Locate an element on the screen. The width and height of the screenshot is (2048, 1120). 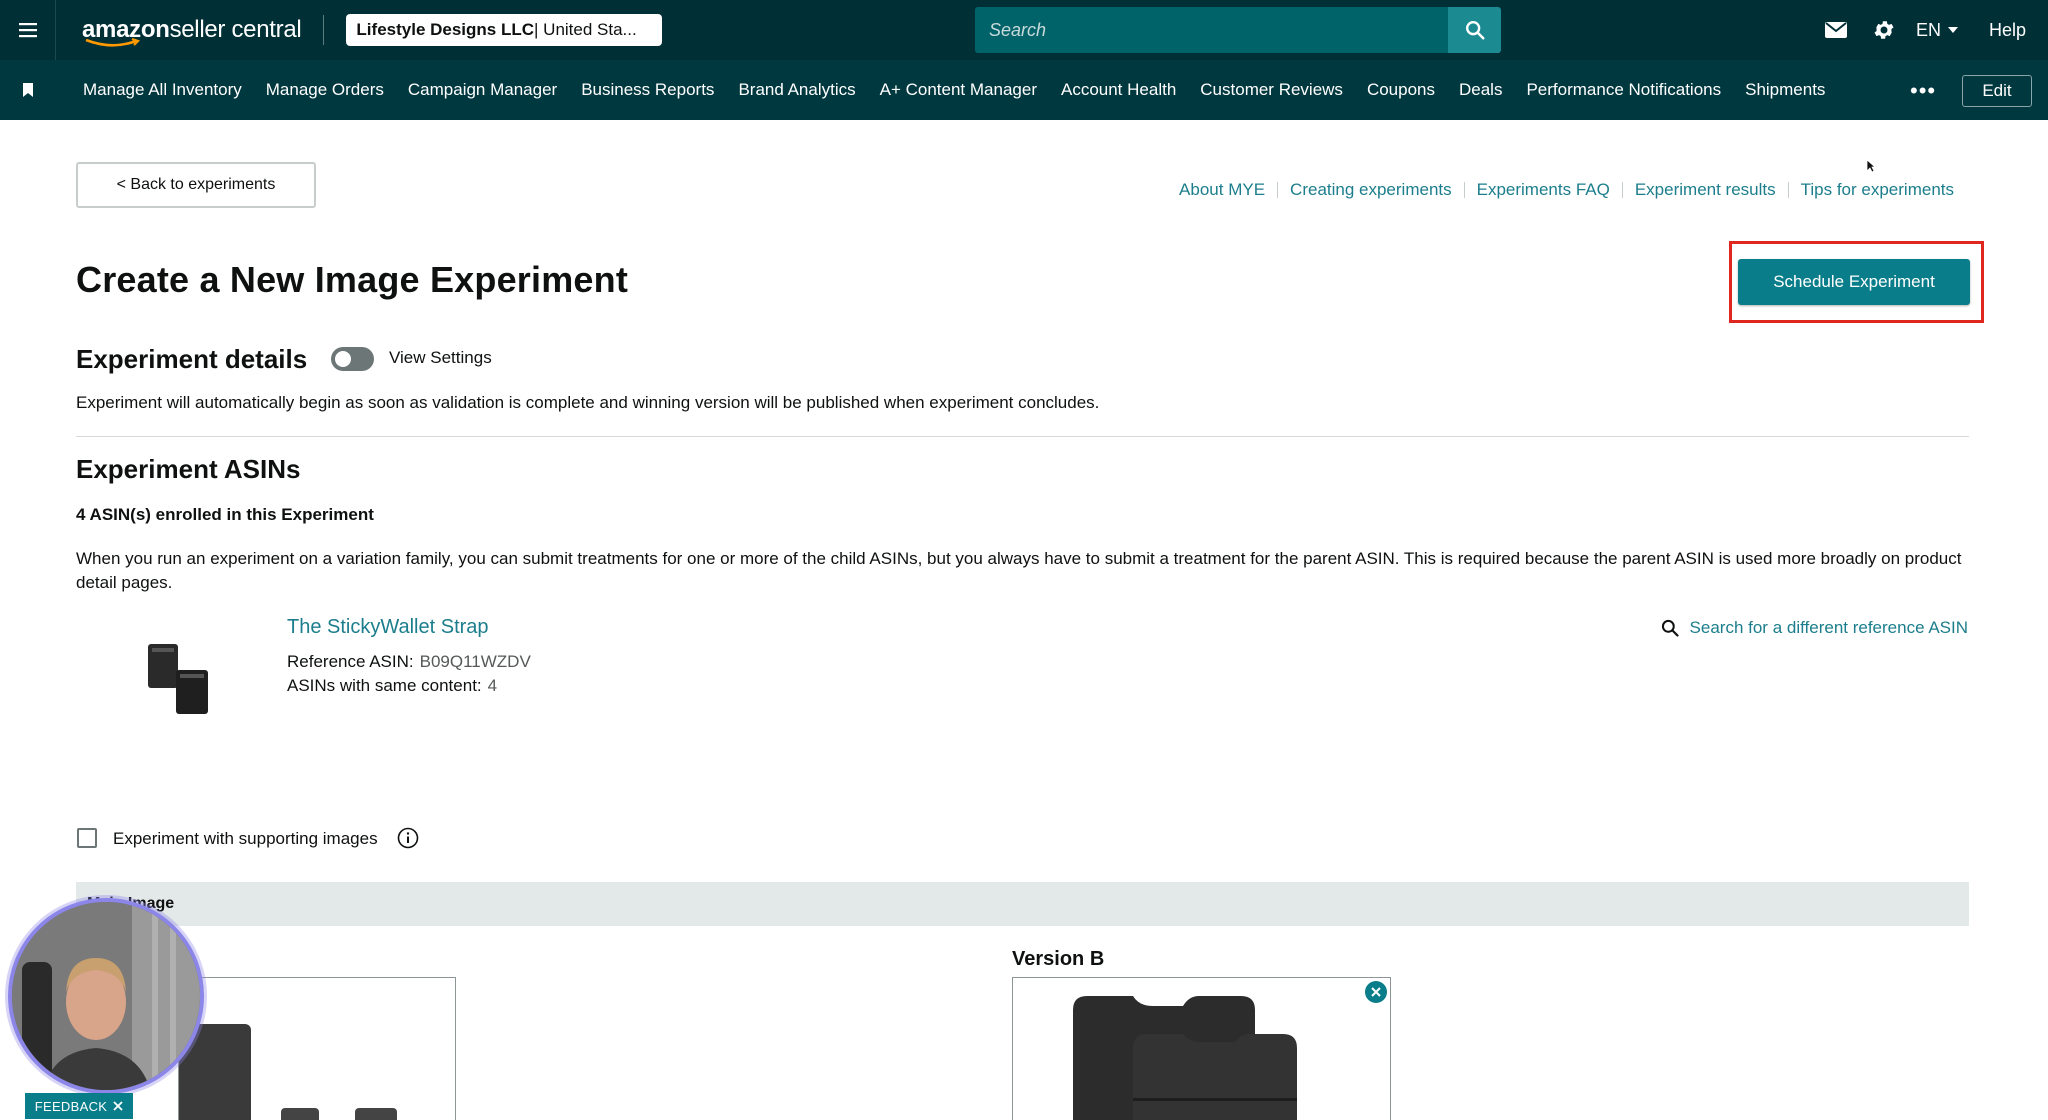
nav-item-manage-orders: Manage Orders is located at coordinates (325, 90).